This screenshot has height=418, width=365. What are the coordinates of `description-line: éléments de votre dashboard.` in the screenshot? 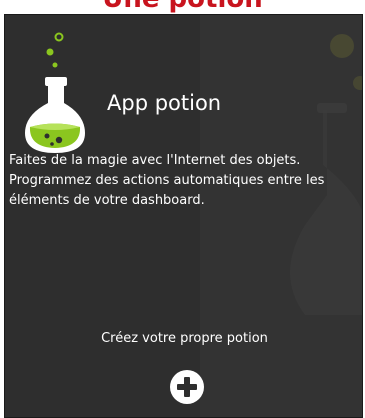 It's located at (107, 200).